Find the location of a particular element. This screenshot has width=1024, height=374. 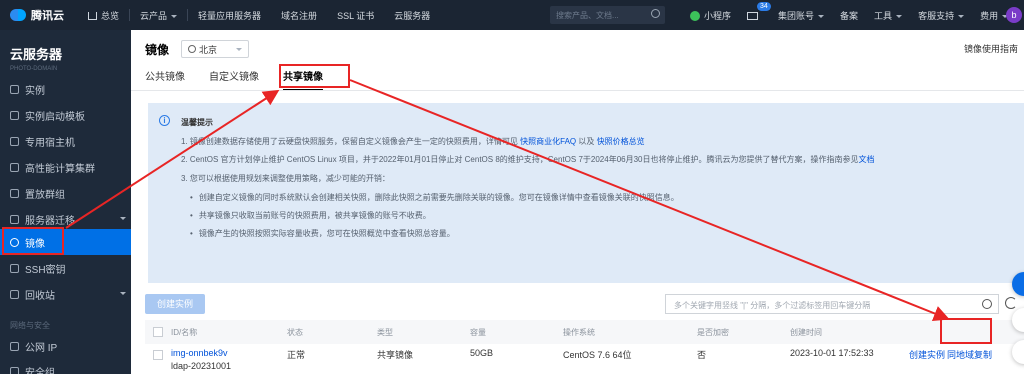

nav-products-label: 云产品 is located at coordinates (154, 15).